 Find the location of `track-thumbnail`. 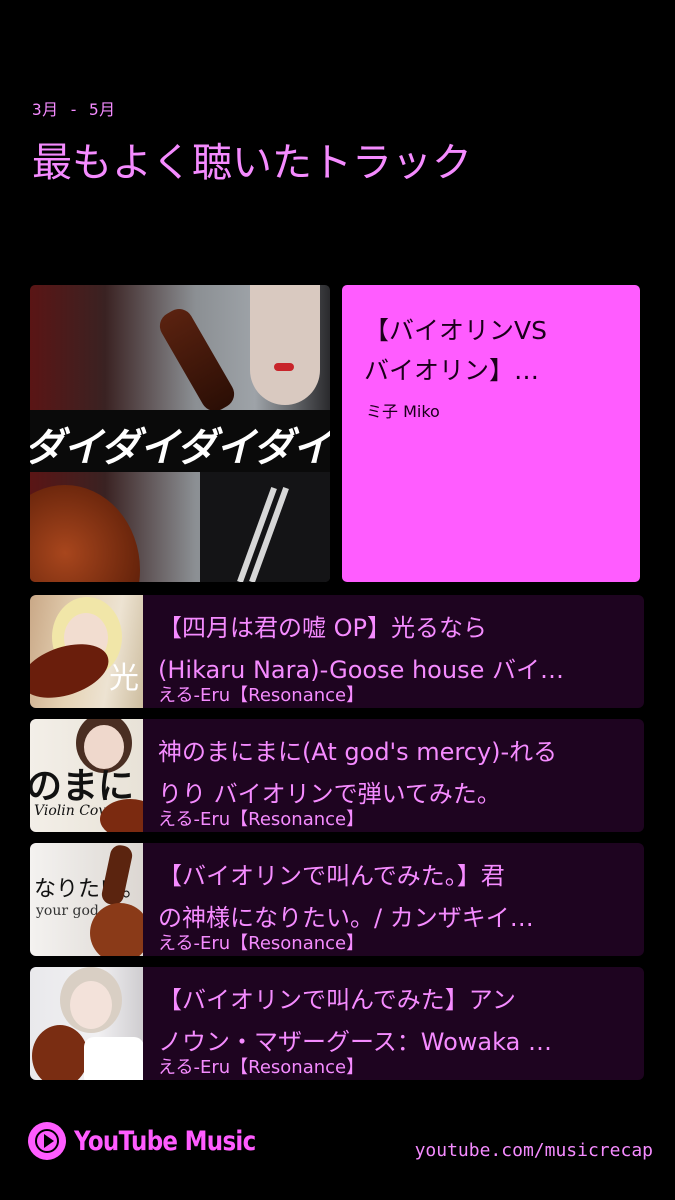

track-thumbnail is located at coordinates (86, 1023).